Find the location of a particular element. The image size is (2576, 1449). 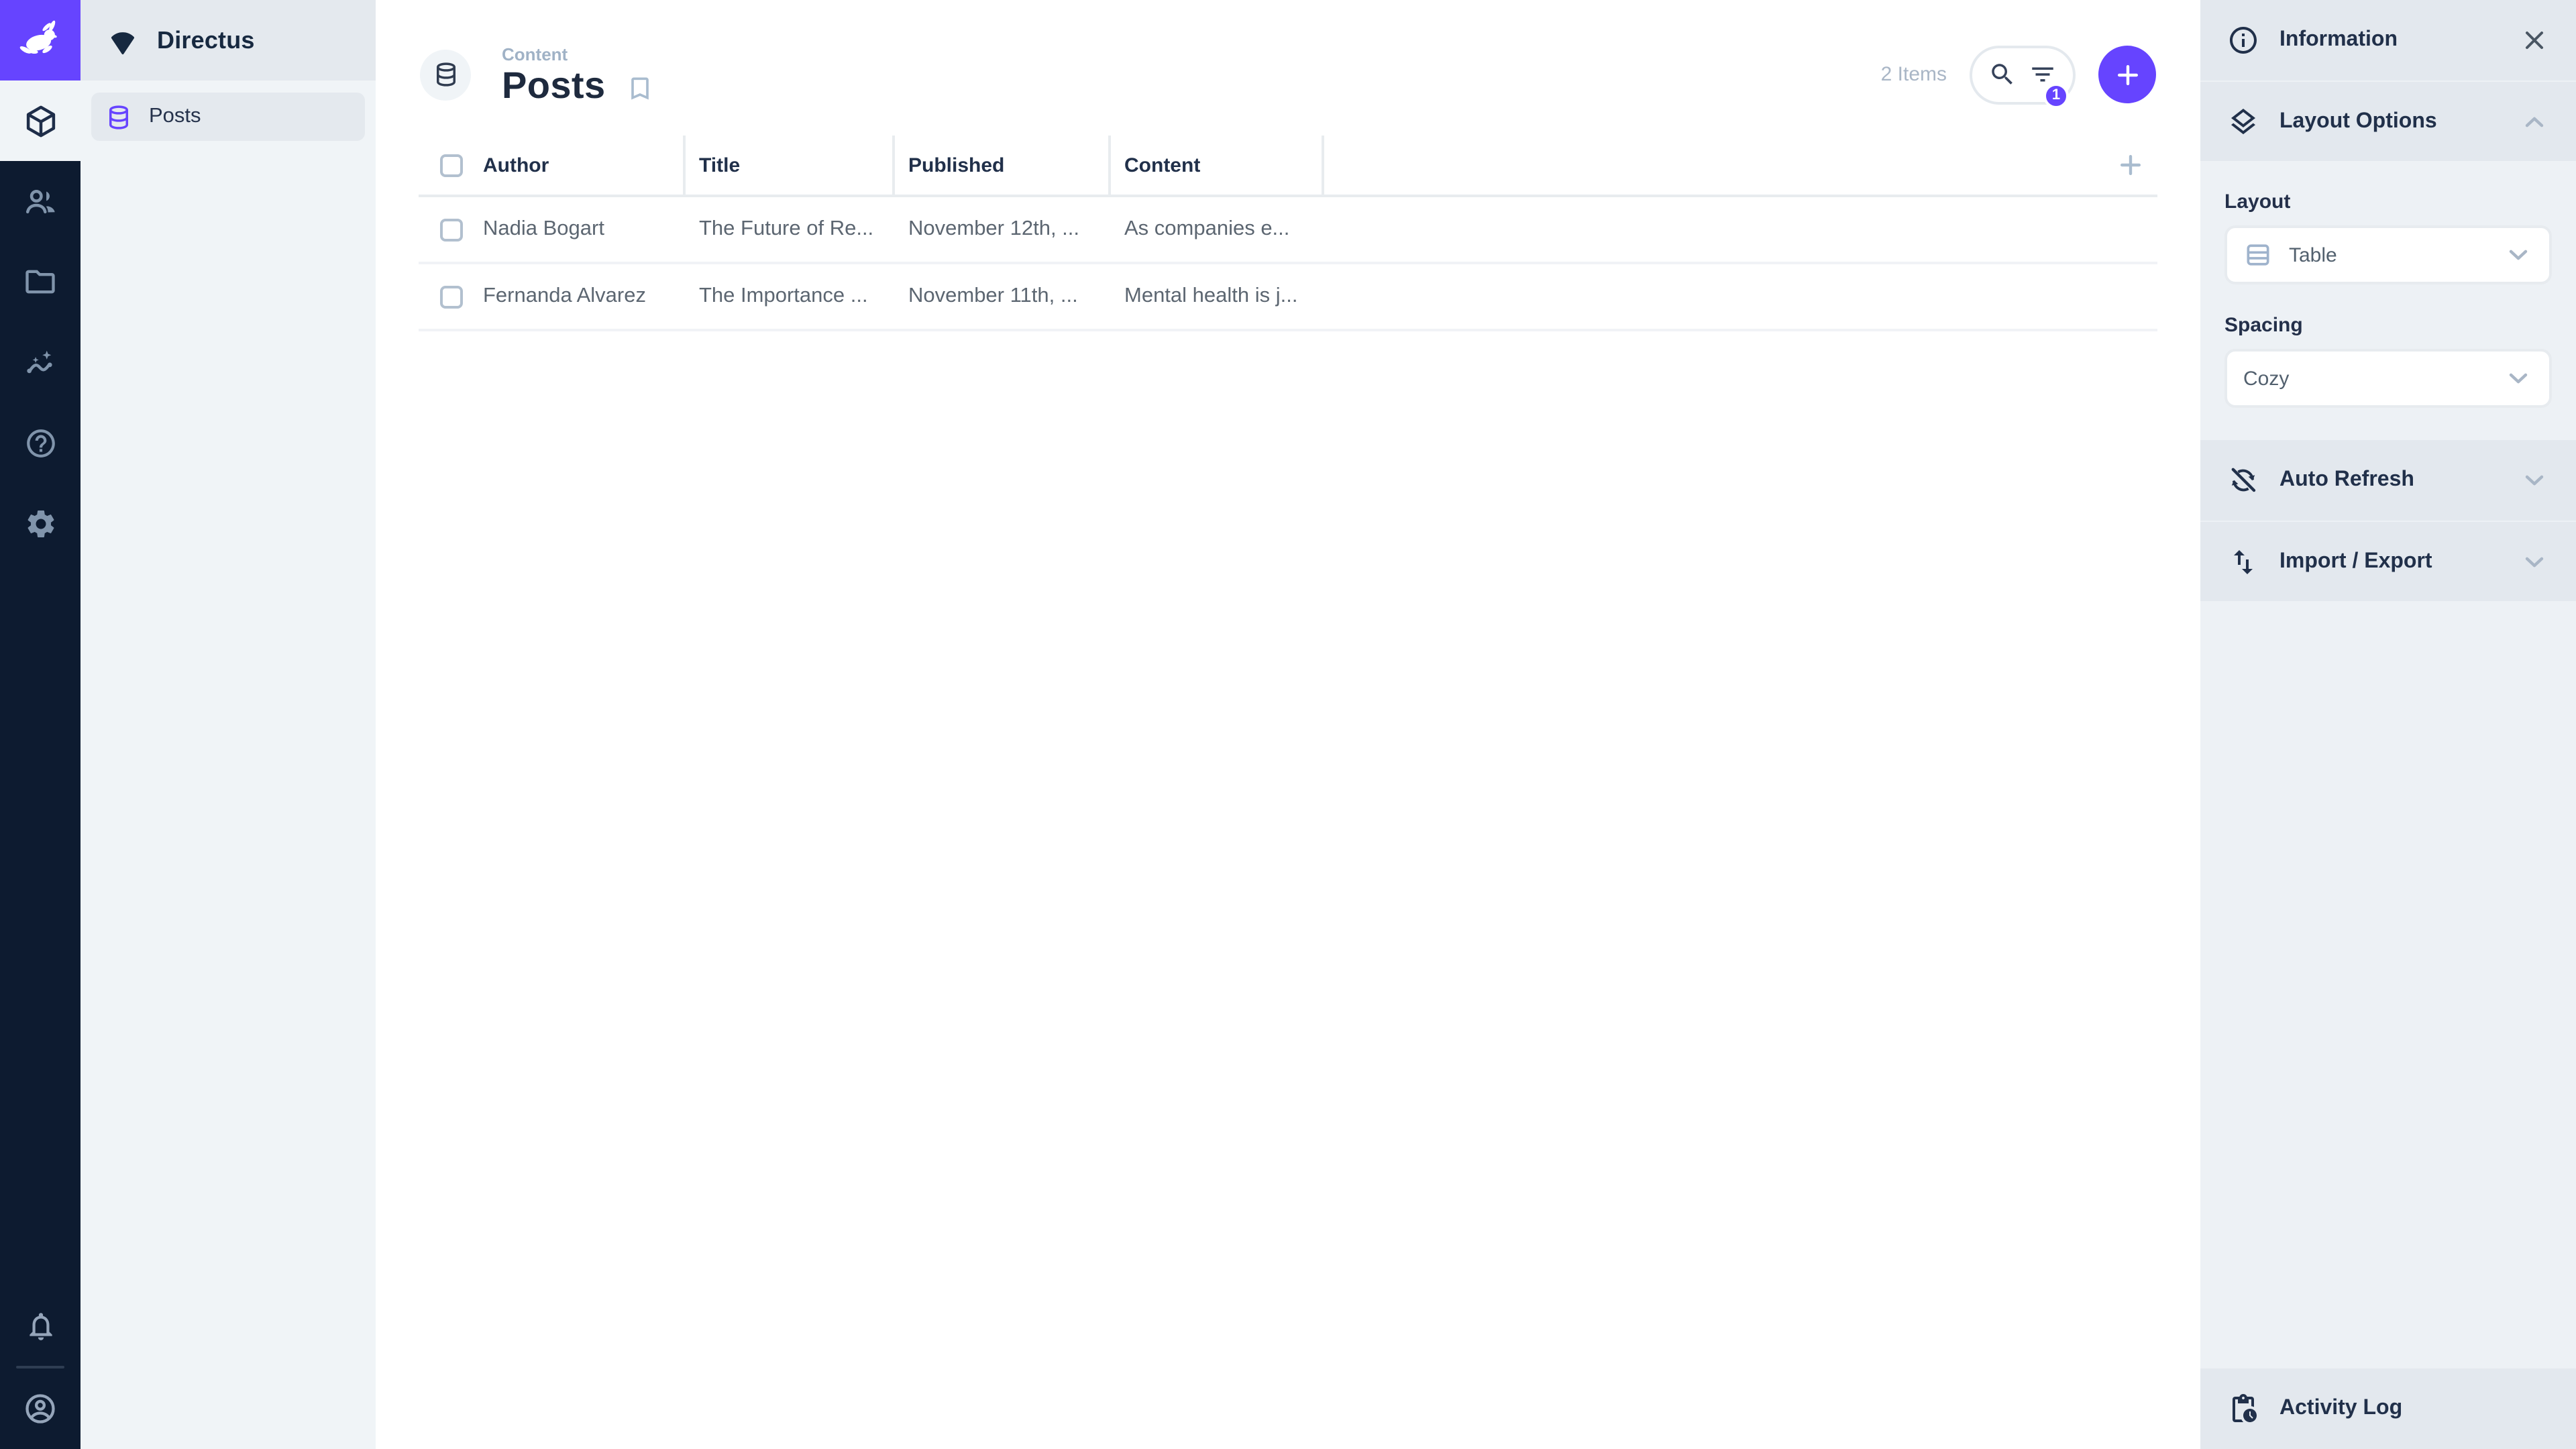

module-bar is located at coordinates (40, 724).